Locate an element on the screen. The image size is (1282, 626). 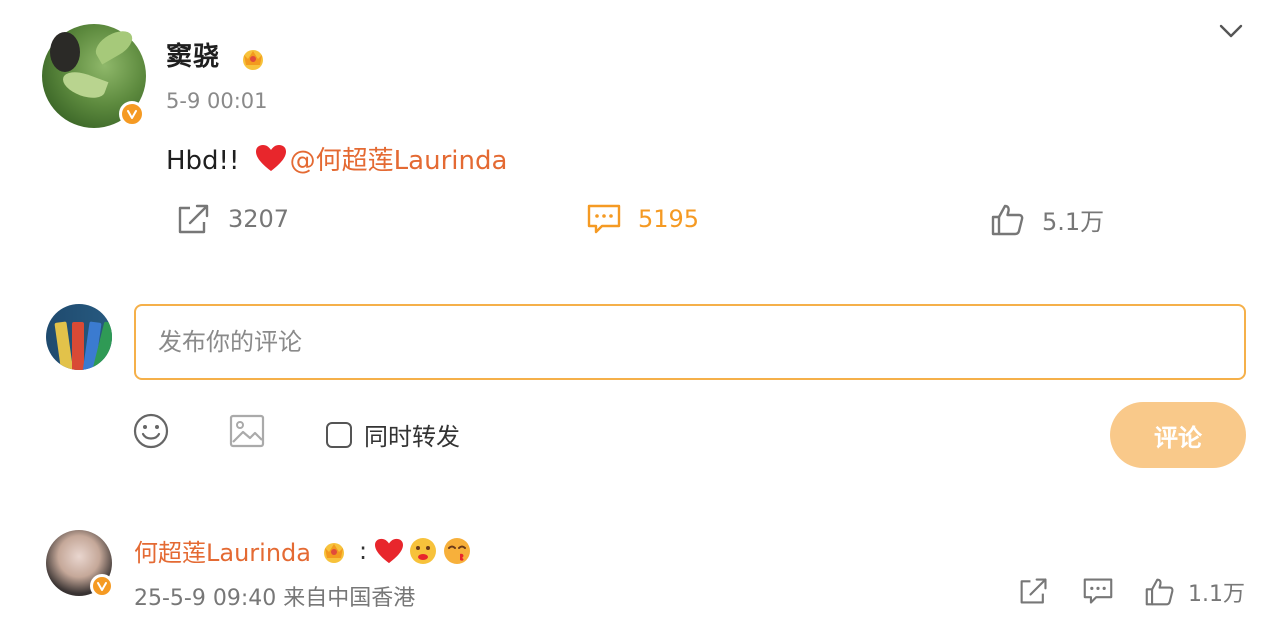
like-button: 5.1万 is located at coordinates (1047, 219).